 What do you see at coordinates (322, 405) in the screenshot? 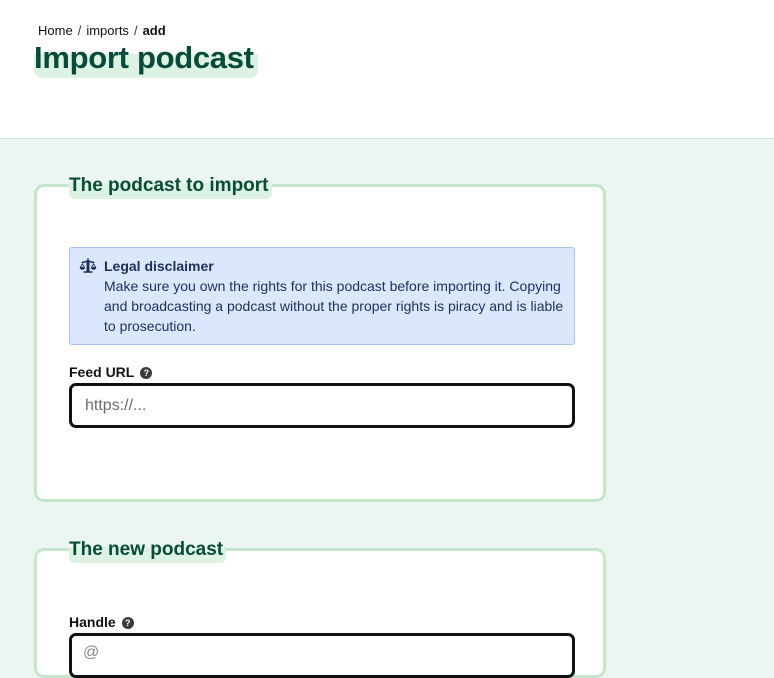
I see `feed-url-input` at bounding box center [322, 405].